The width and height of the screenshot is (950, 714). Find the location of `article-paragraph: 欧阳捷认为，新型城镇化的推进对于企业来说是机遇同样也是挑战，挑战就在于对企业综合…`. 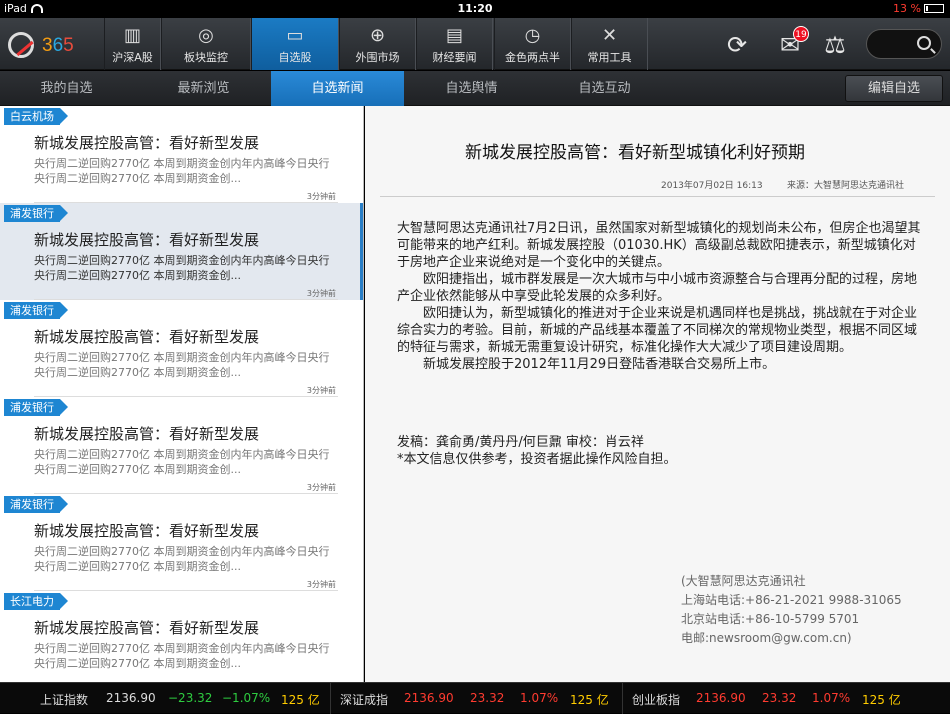

article-paragraph: 欧阳捷认为，新型城镇化的推进对于企业来说是机遇同样也是挑战，挑战就在于对企业综合… is located at coordinates (657, 330).